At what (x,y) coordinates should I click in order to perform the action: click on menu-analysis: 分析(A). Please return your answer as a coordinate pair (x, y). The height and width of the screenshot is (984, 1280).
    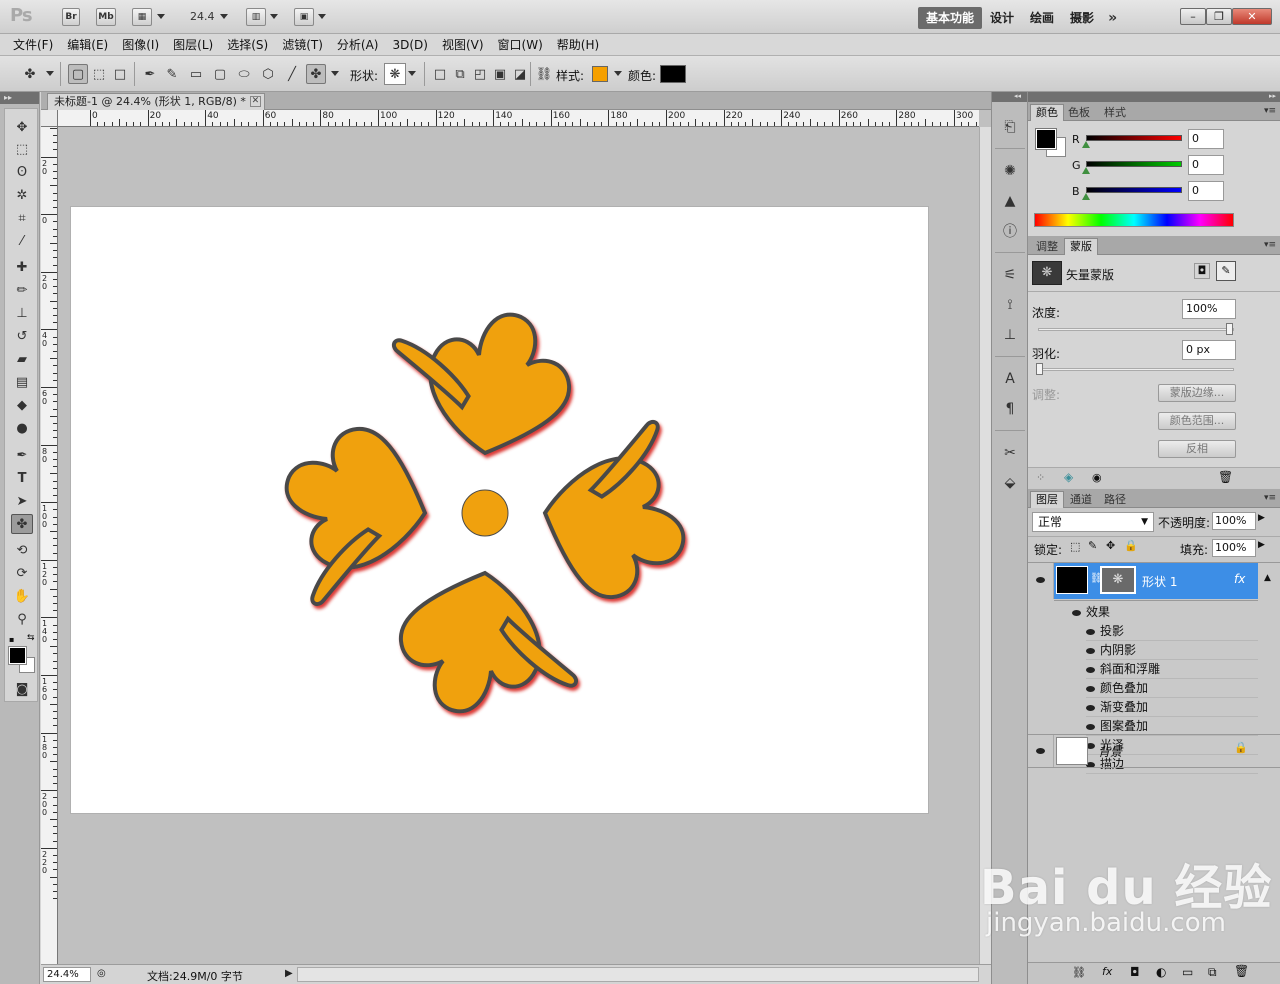
    Looking at the image, I should click on (358, 44).